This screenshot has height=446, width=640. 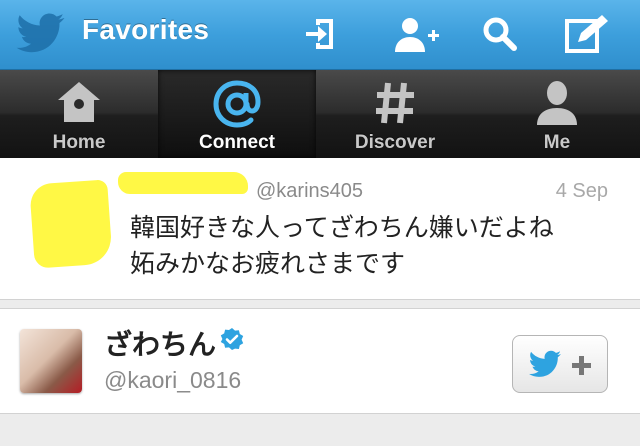 What do you see at coordinates (160, 344) in the screenshot?
I see `user-name: ざわちん` at bounding box center [160, 344].